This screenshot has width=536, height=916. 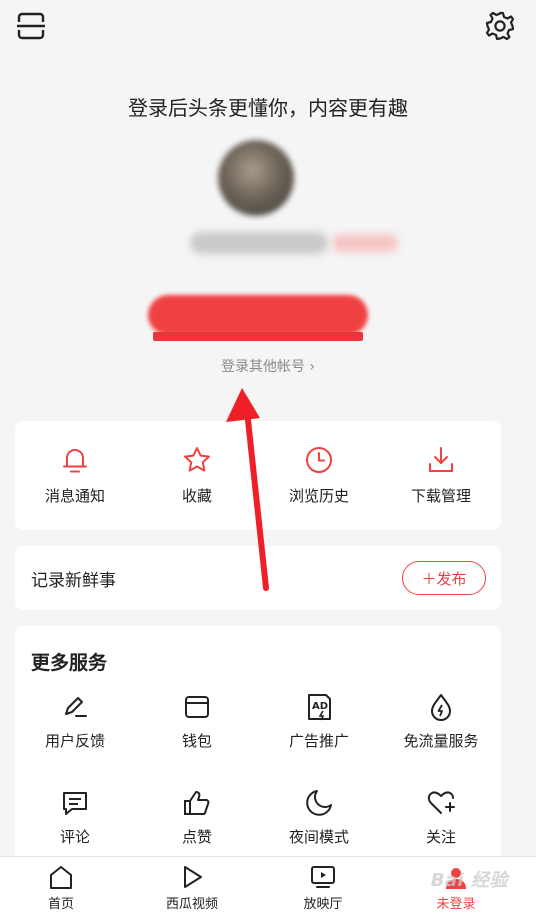 I want to click on quick-item-label: 下载管理, so click(x=440, y=496).